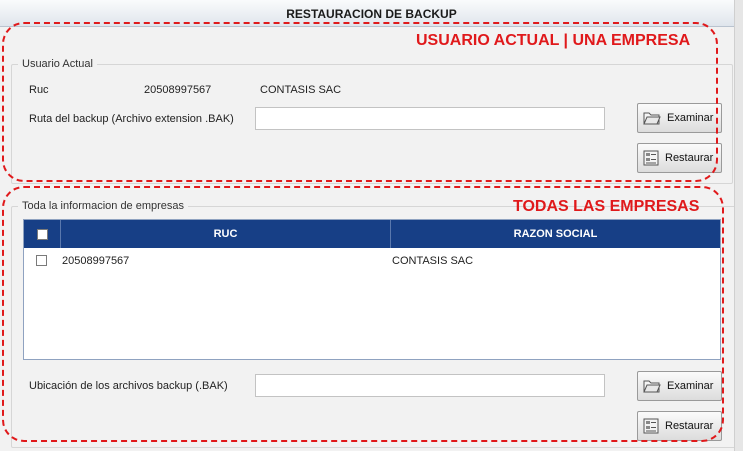 Image resolution: width=743 pixels, height=451 pixels. I want to click on restore-button-all-label: Restaurar, so click(689, 426).